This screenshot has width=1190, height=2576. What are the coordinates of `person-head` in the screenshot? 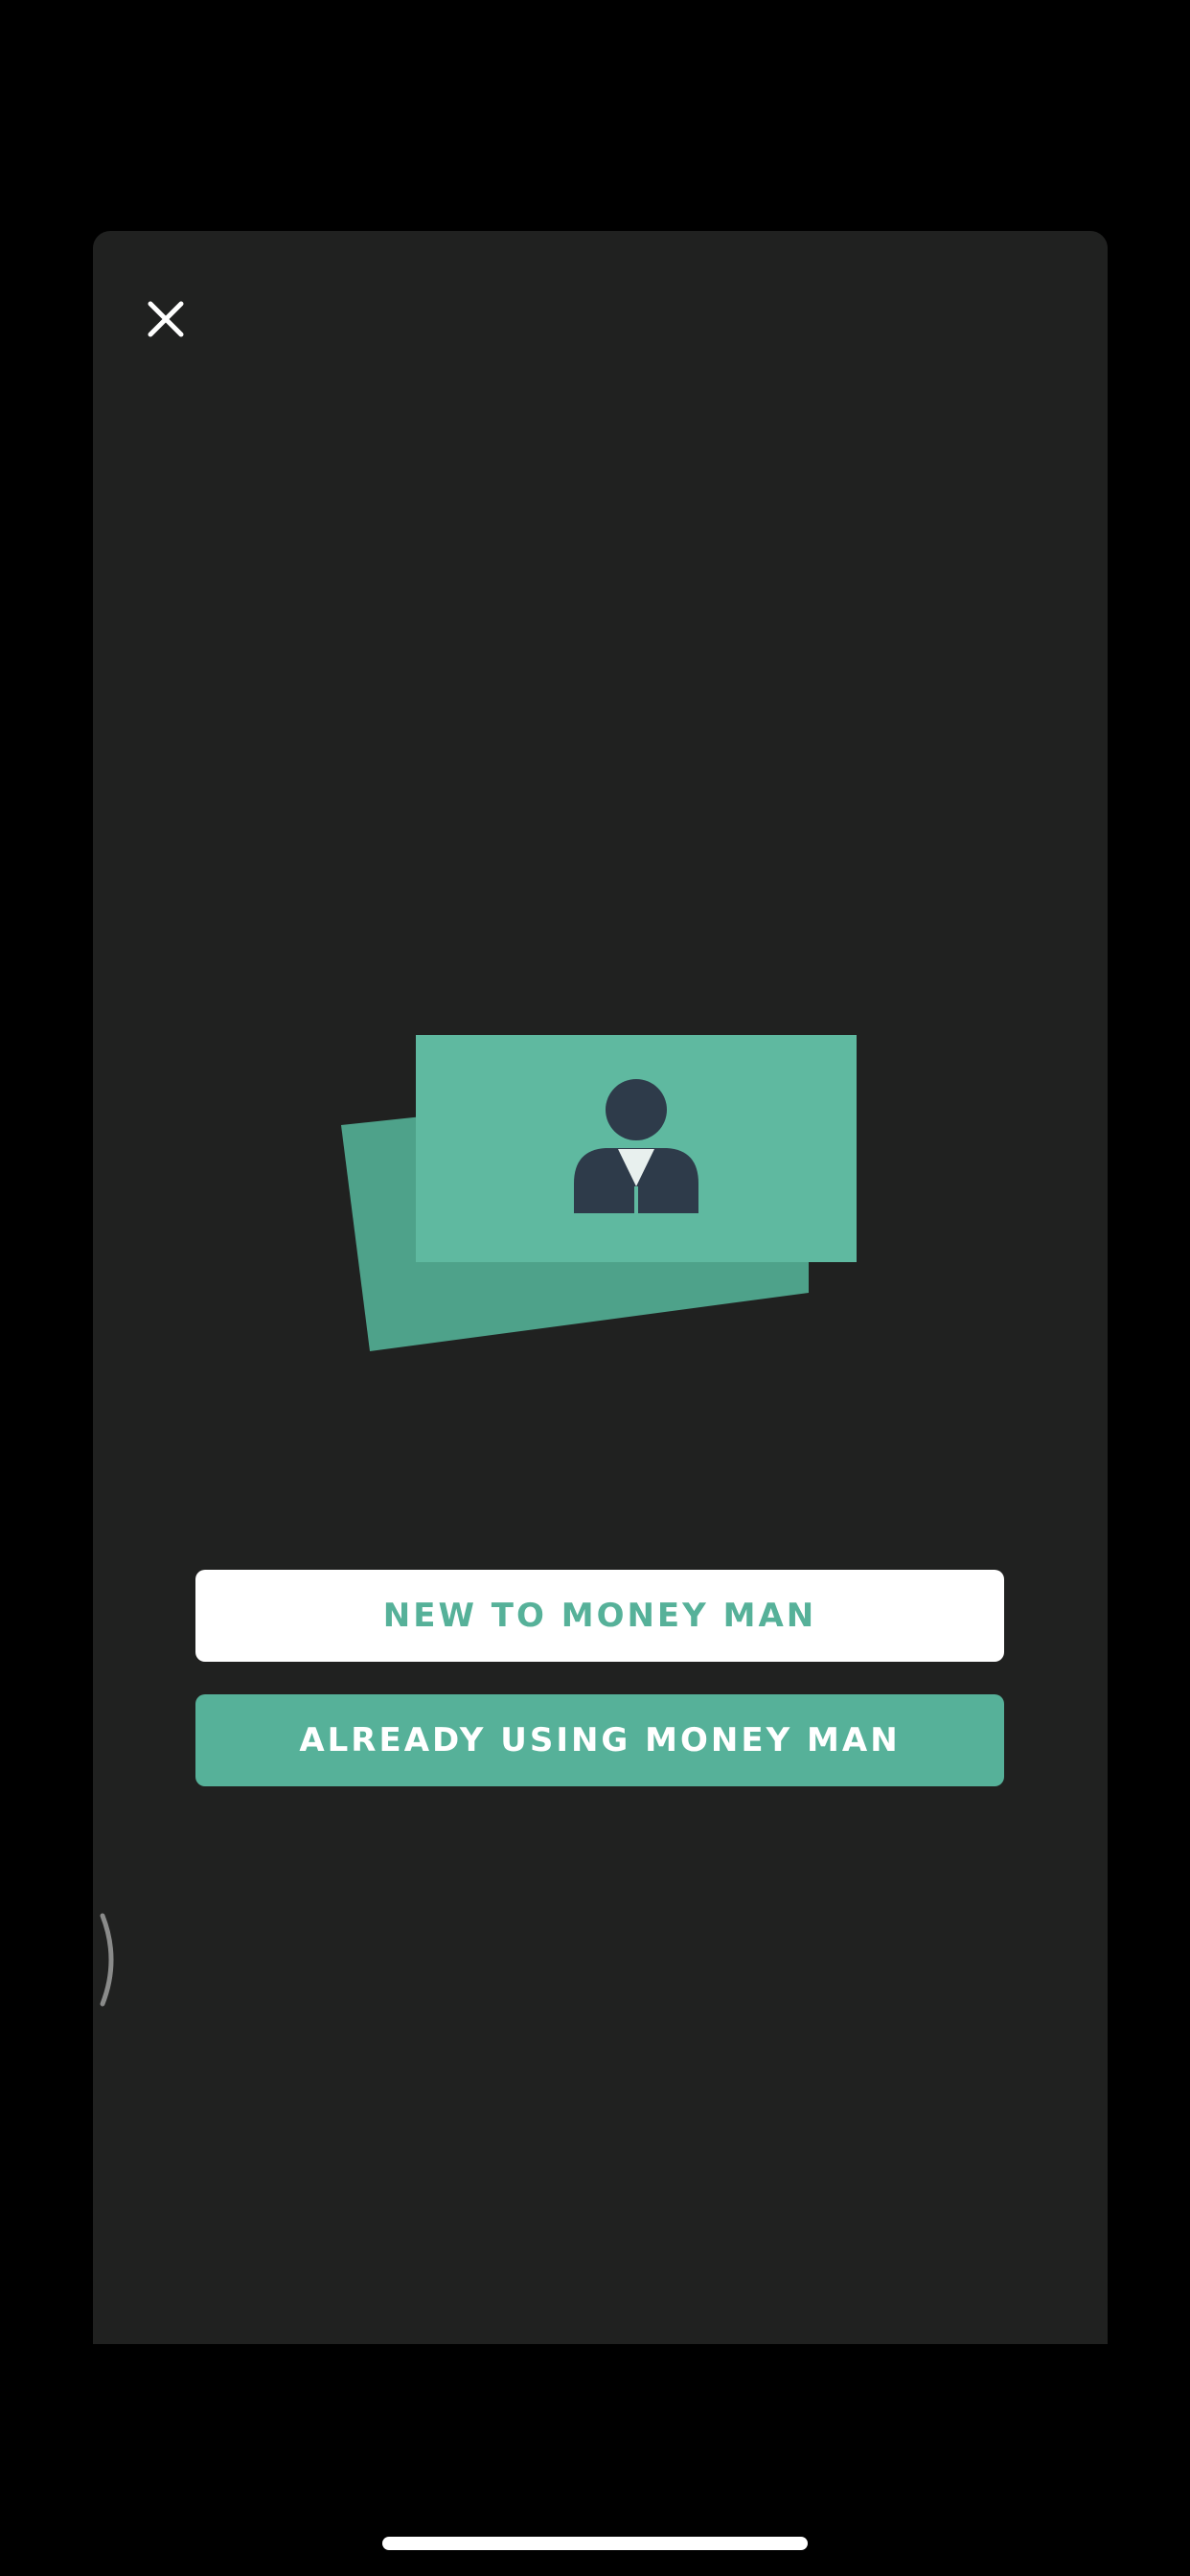 It's located at (637, 1109).